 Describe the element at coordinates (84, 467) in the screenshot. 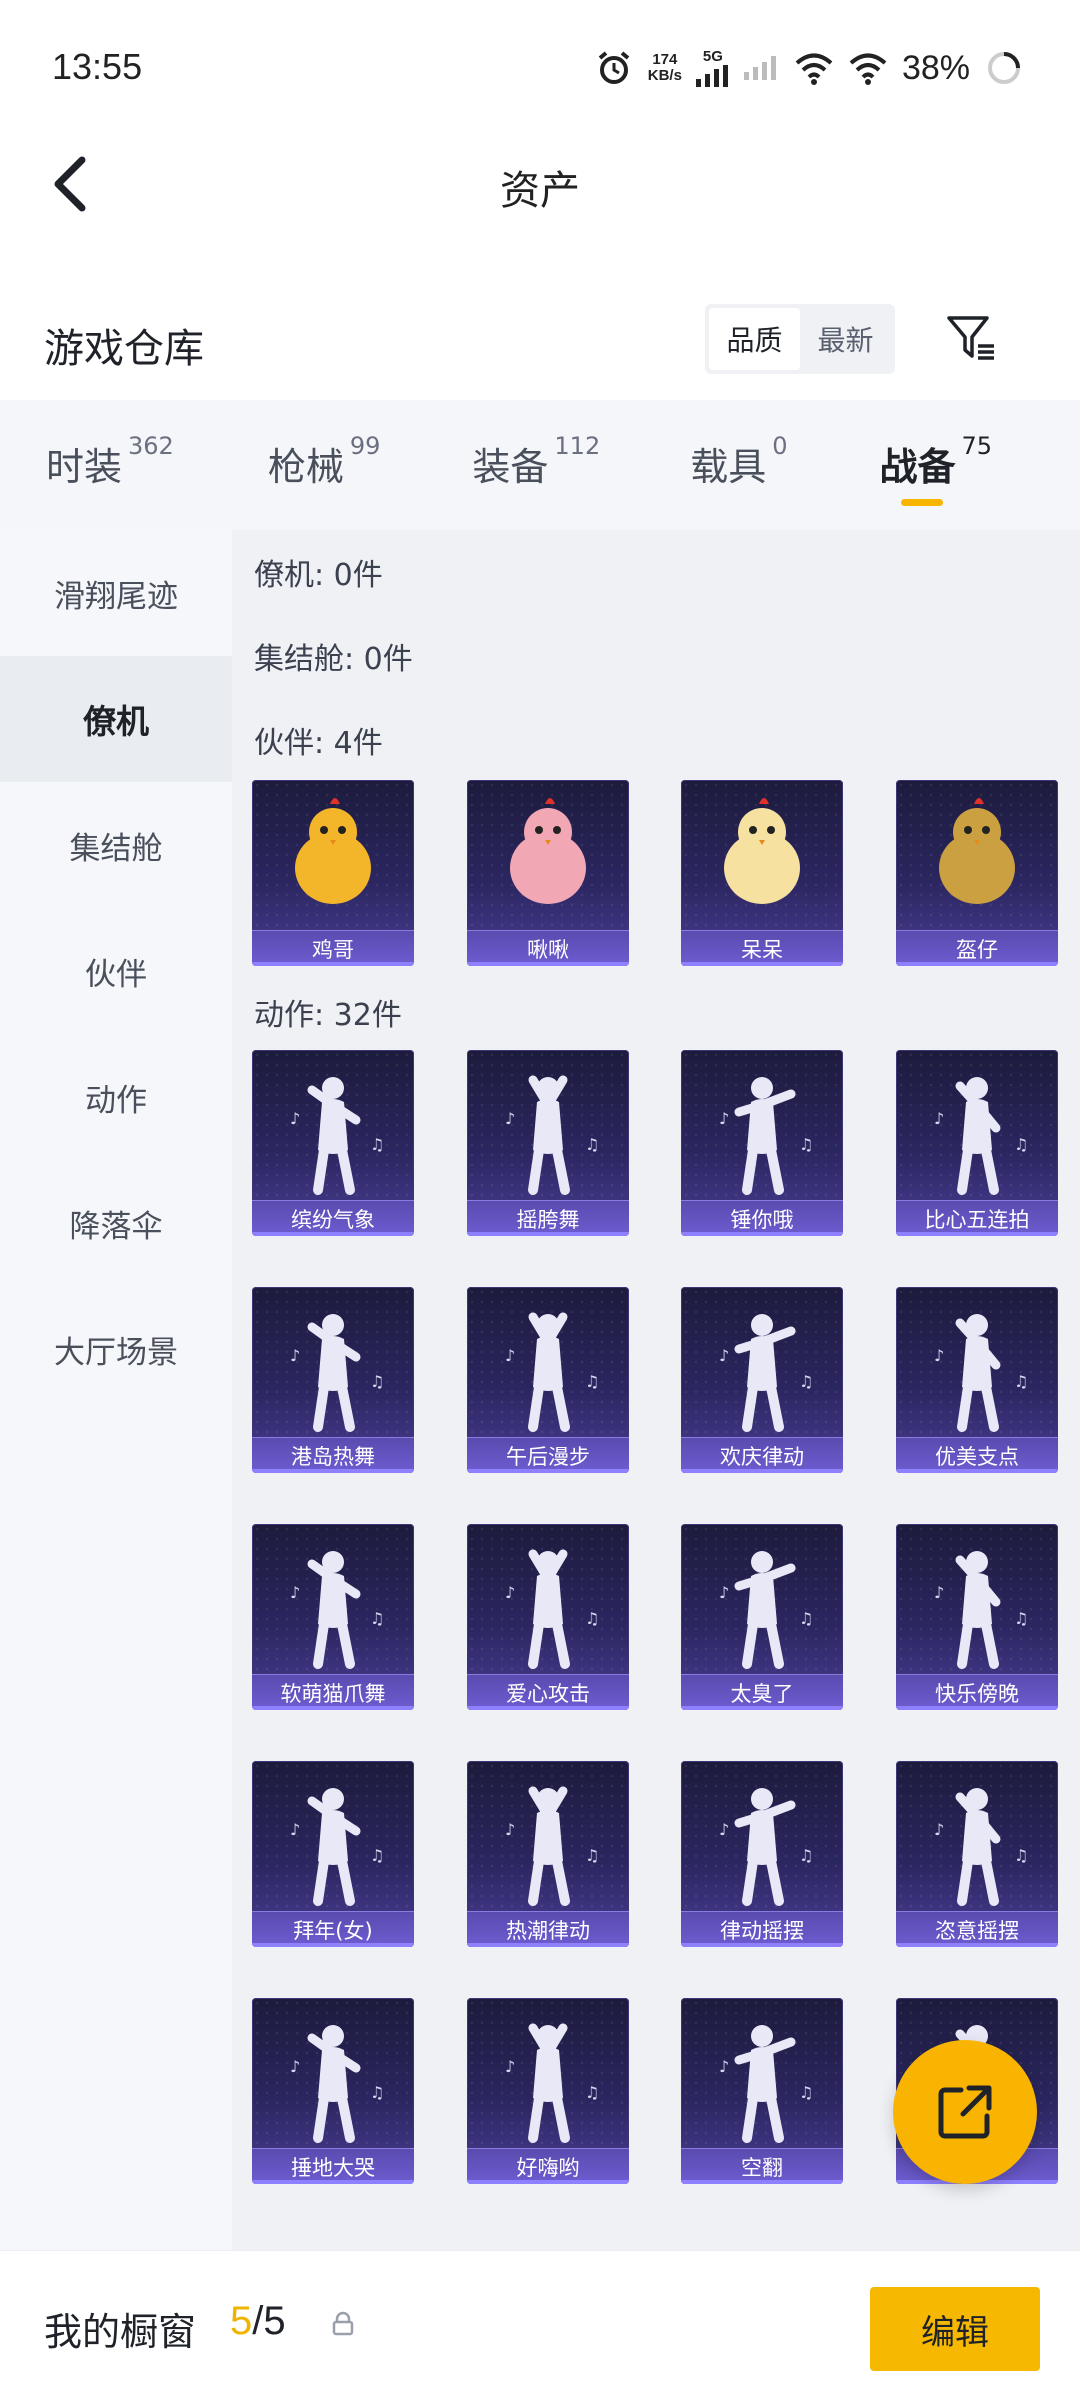

I see `tab-label: 时装` at that location.